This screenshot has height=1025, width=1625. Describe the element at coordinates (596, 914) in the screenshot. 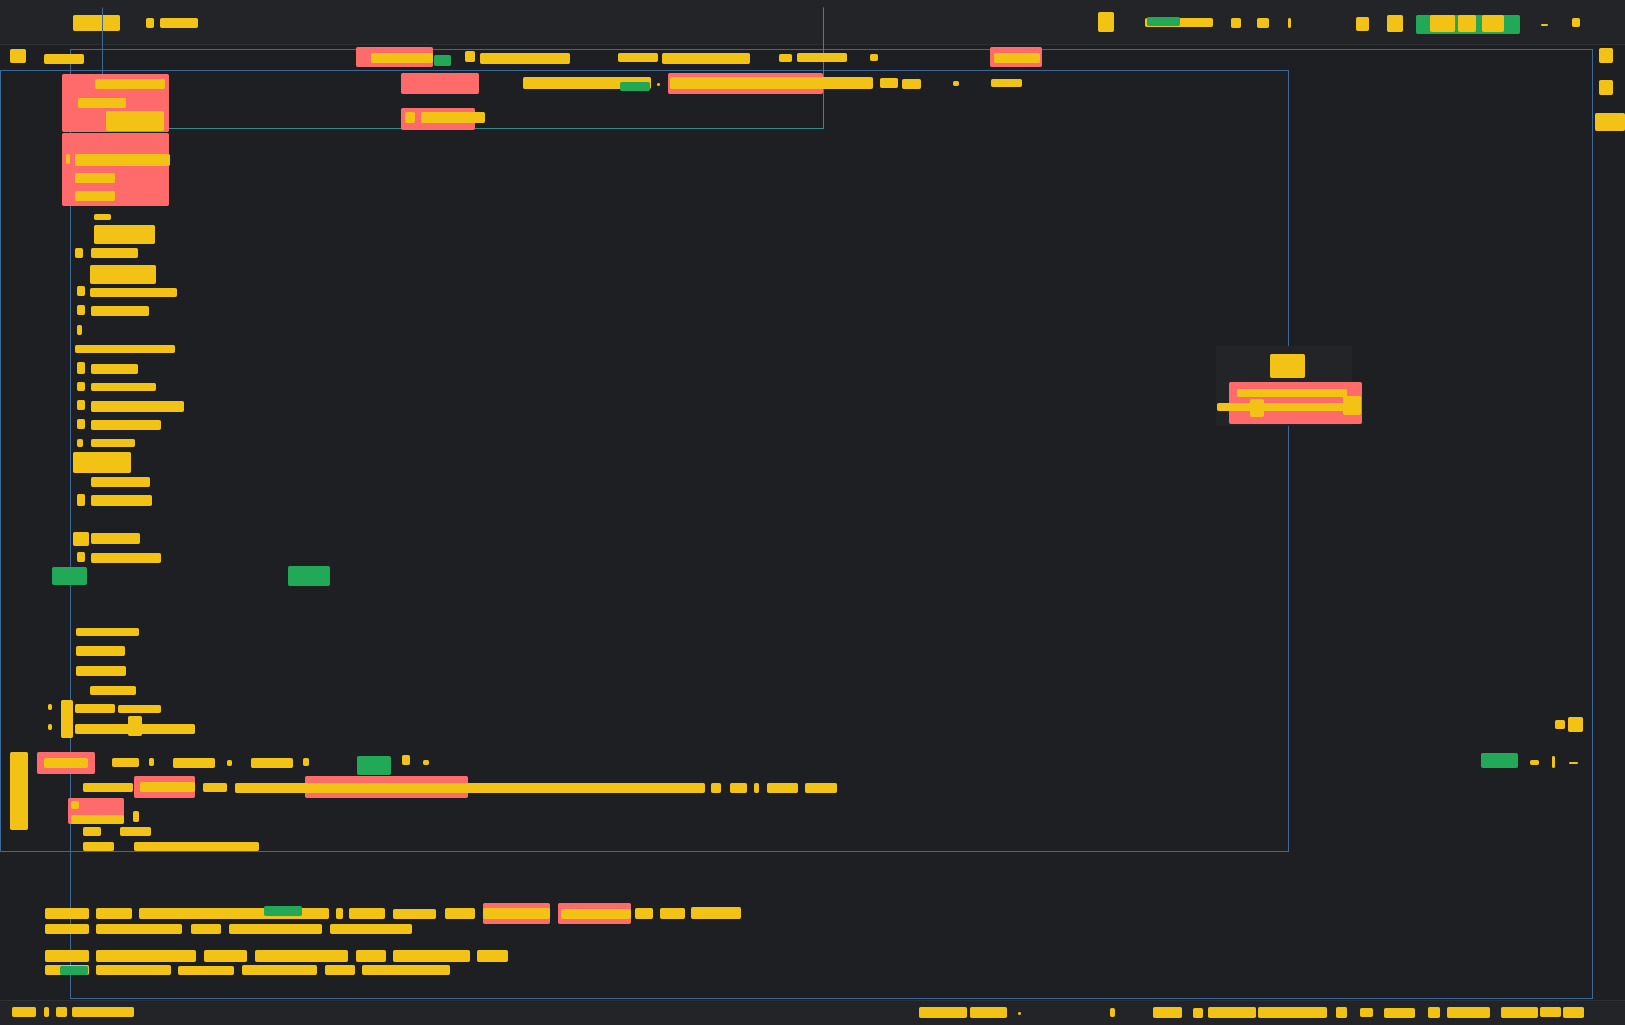

I see `console-pill-2-line` at that location.